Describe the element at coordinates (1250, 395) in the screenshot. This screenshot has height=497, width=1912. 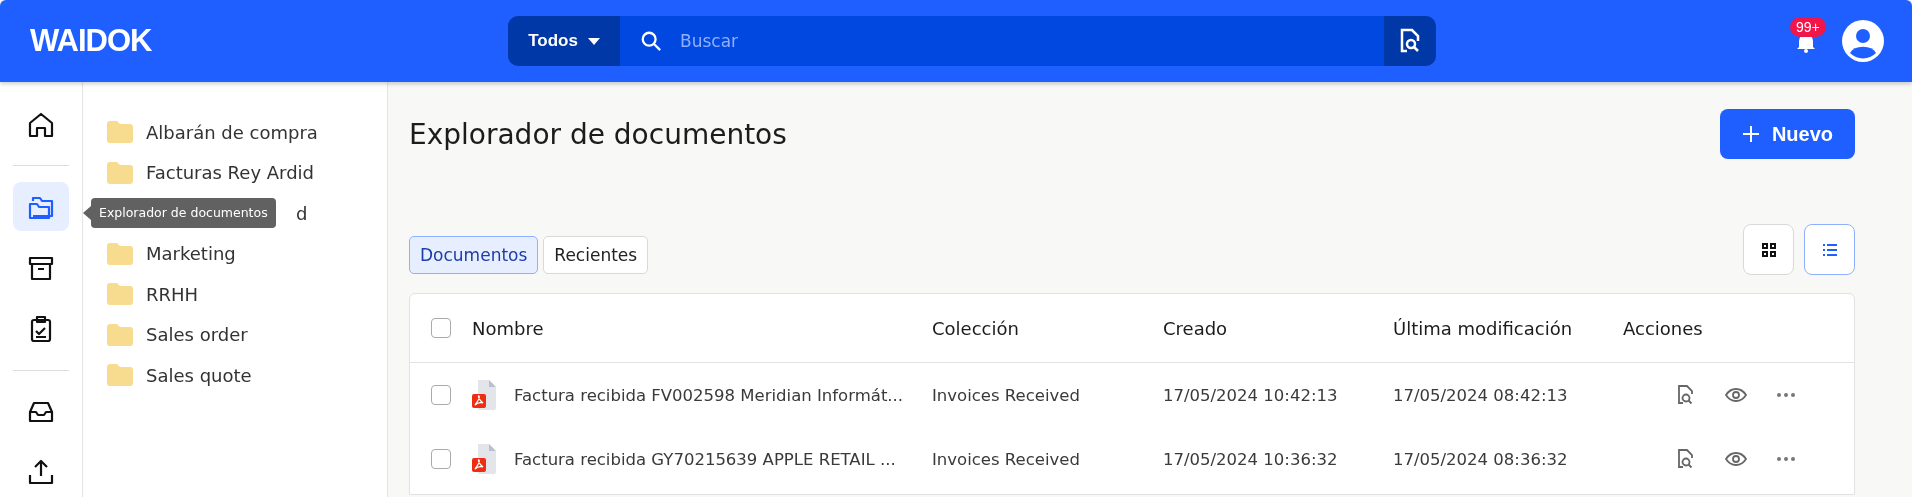
I see `table-cell: 17/05/2024 10:42:13` at that location.